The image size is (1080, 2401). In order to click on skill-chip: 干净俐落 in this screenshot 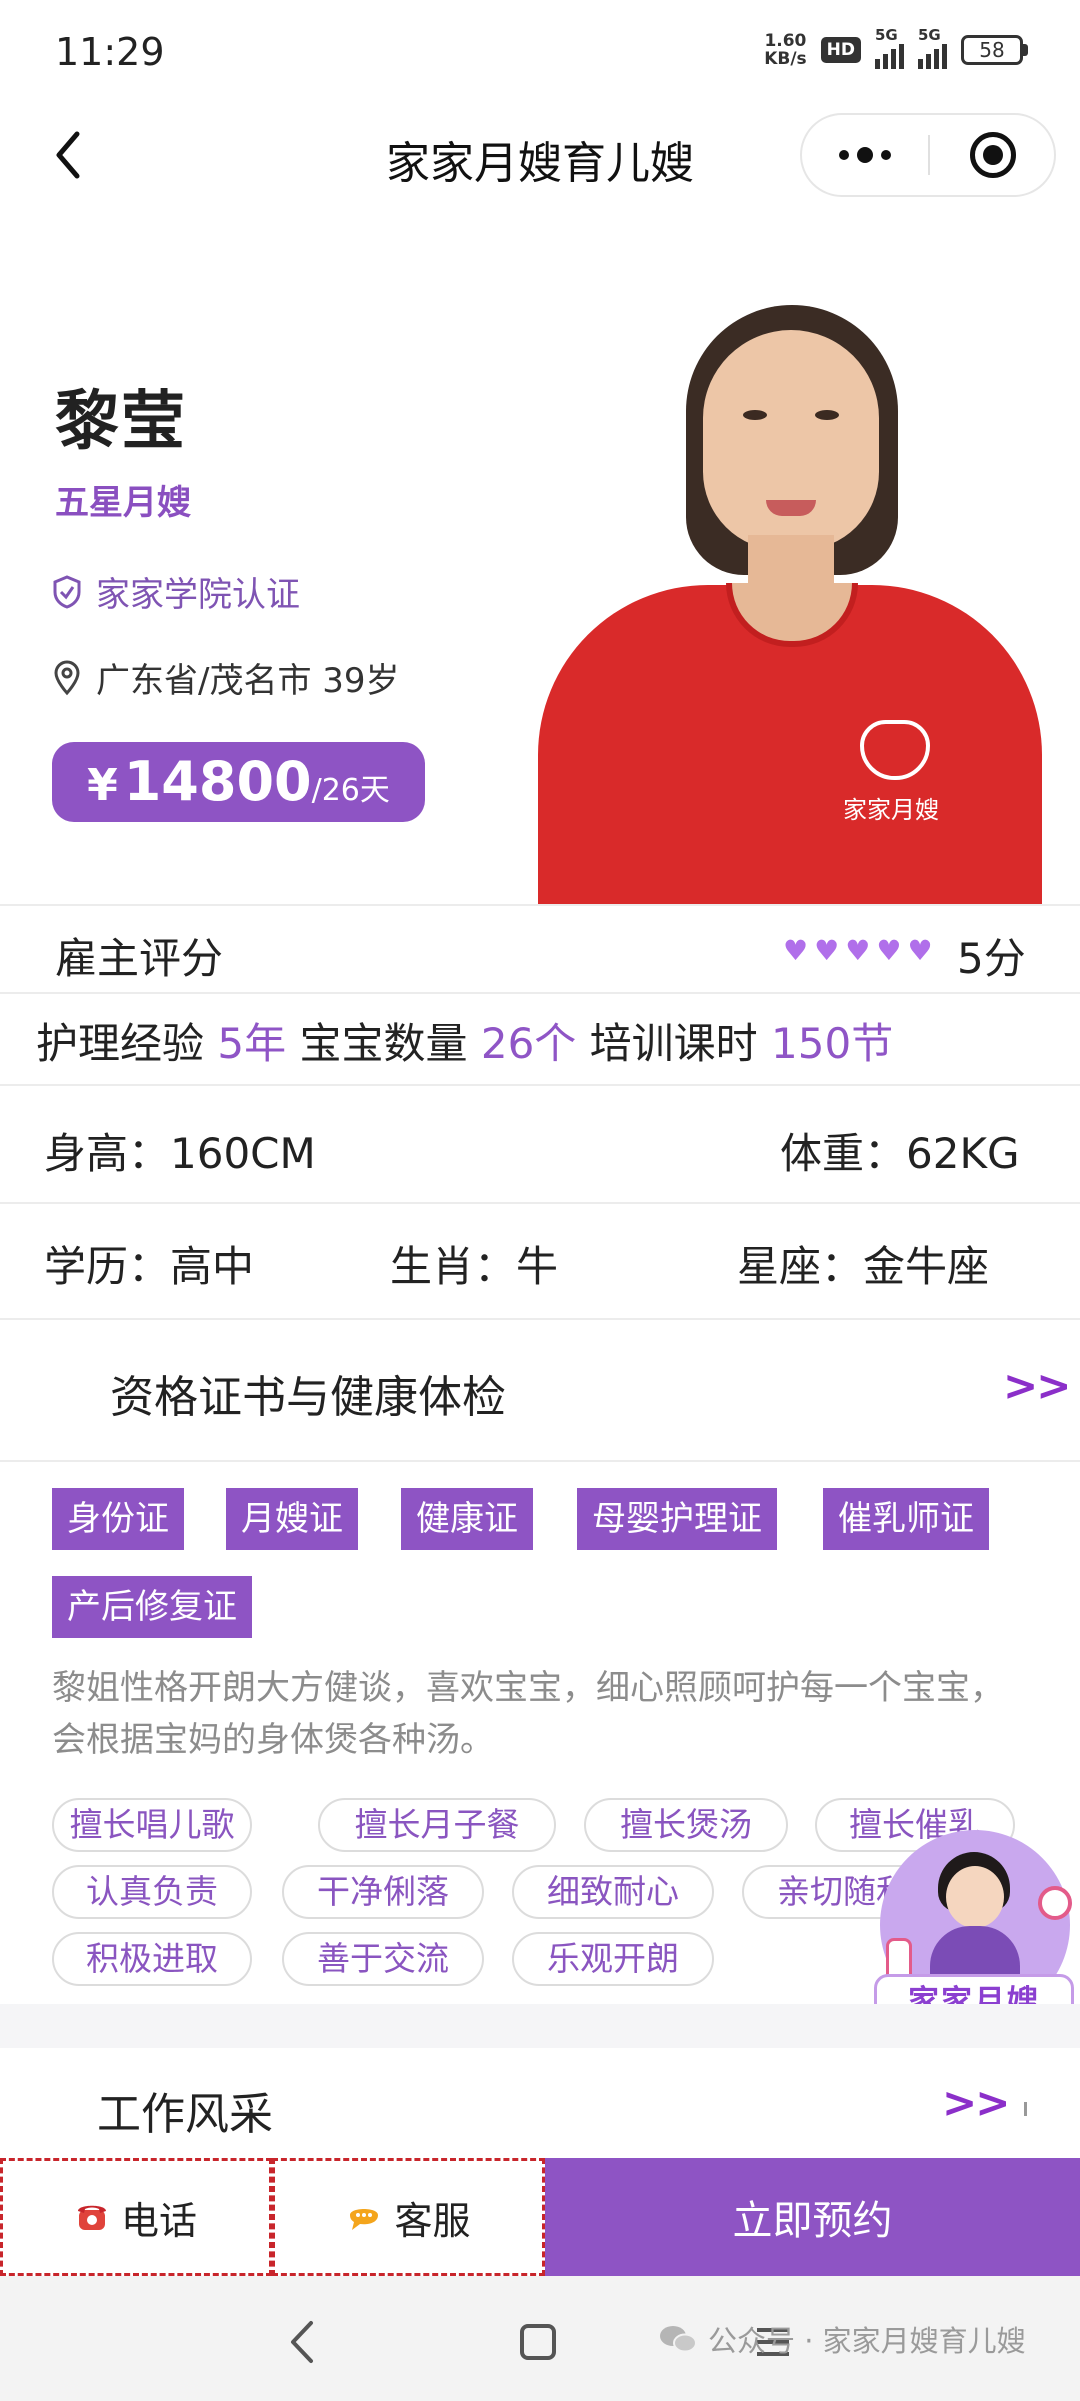, I will do `click(383, 1892)`.